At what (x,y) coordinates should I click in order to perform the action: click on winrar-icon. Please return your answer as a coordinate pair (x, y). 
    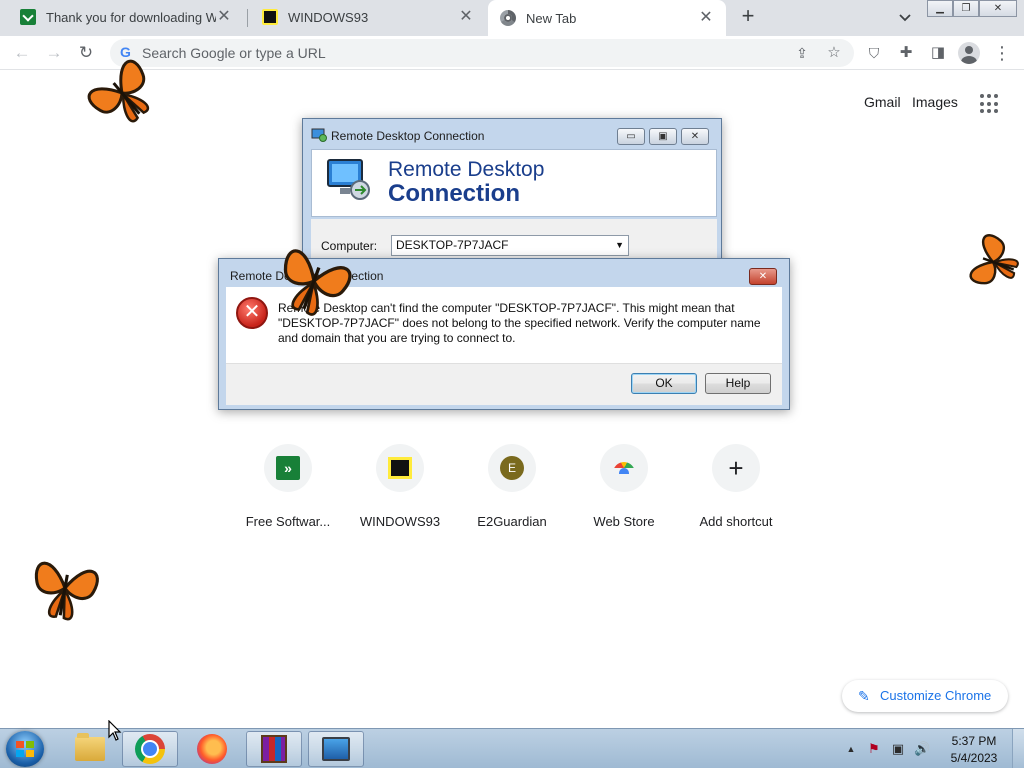
    Looking at the image, I should click on (274, 749).